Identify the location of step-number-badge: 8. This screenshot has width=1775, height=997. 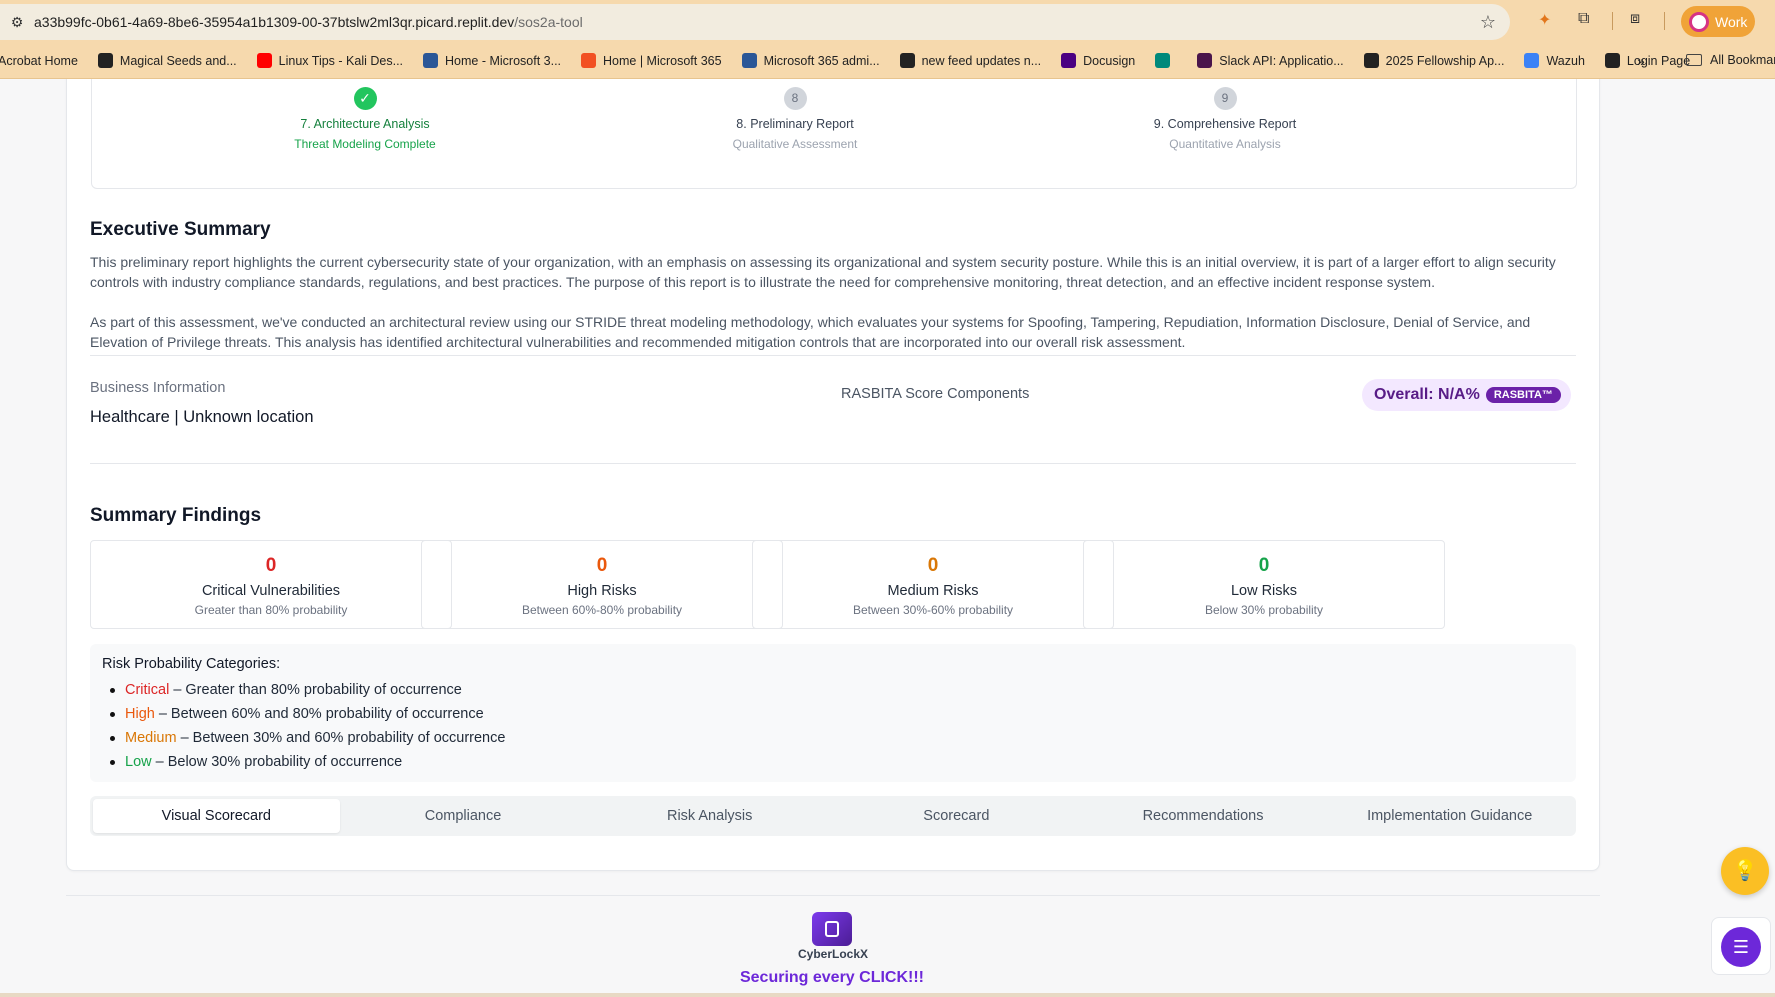
(795, 98).